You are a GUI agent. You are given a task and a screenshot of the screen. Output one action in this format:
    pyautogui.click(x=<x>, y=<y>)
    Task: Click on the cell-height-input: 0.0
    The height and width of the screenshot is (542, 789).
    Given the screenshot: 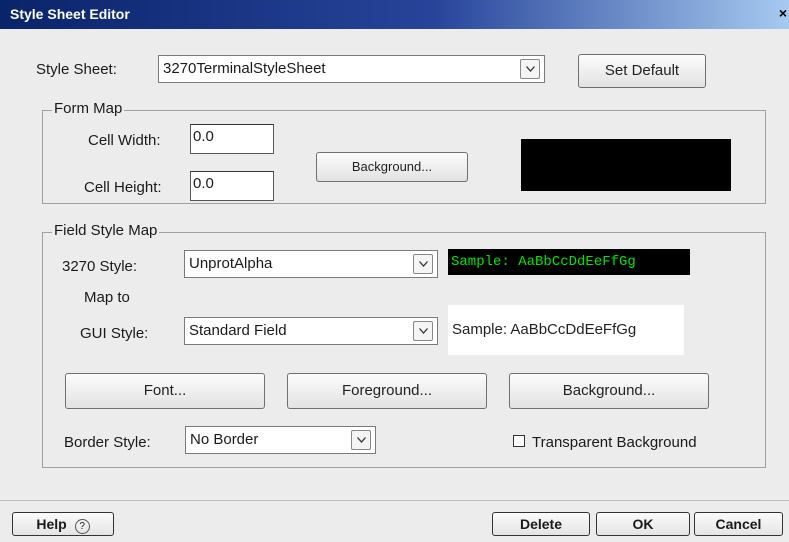 What is the action you would take?
    pyautogui.click(x=232, y=186)
    